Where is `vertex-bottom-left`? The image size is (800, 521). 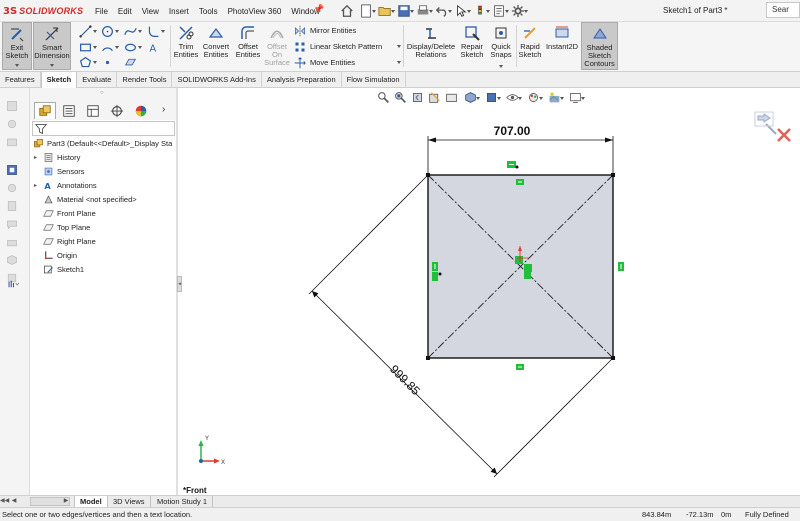
vertex-bottom-left is located at coordinates (428, 358).